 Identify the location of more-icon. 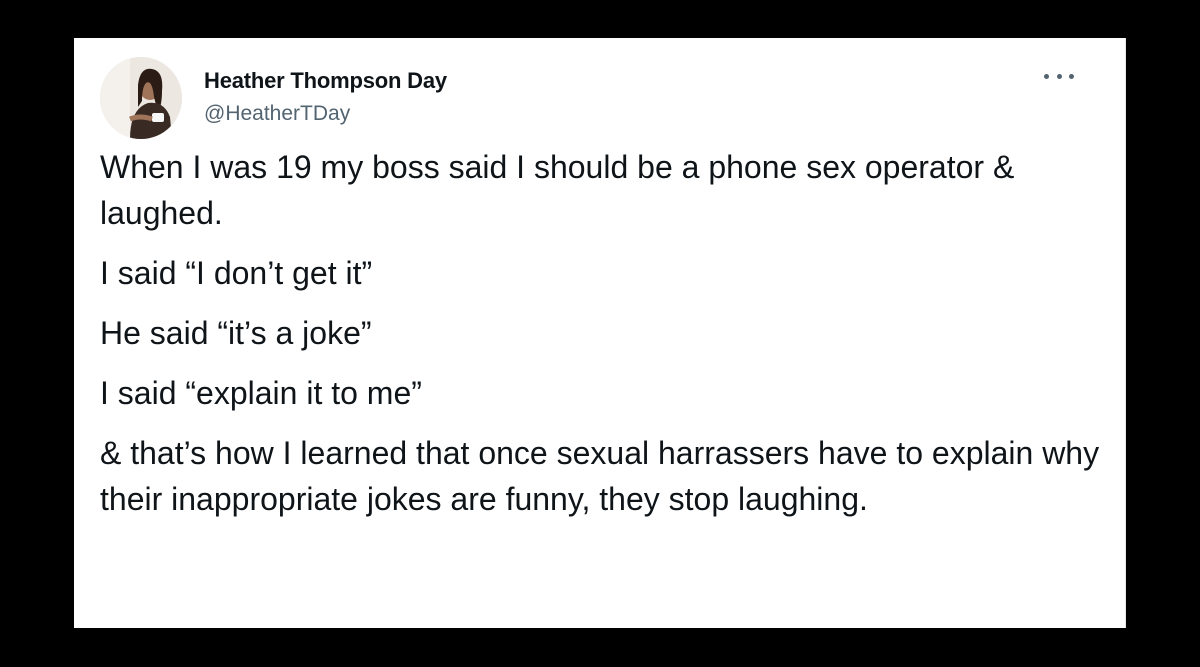
(1059, 76).